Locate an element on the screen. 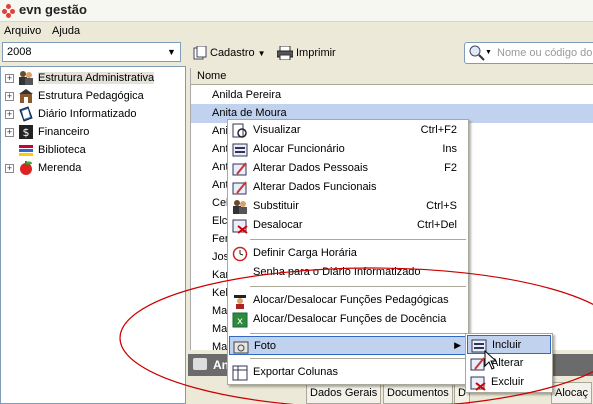 The height and width of the screenshot is (404, 593). menu-item-shortcut: F2 is located at coordinates (450, 168).